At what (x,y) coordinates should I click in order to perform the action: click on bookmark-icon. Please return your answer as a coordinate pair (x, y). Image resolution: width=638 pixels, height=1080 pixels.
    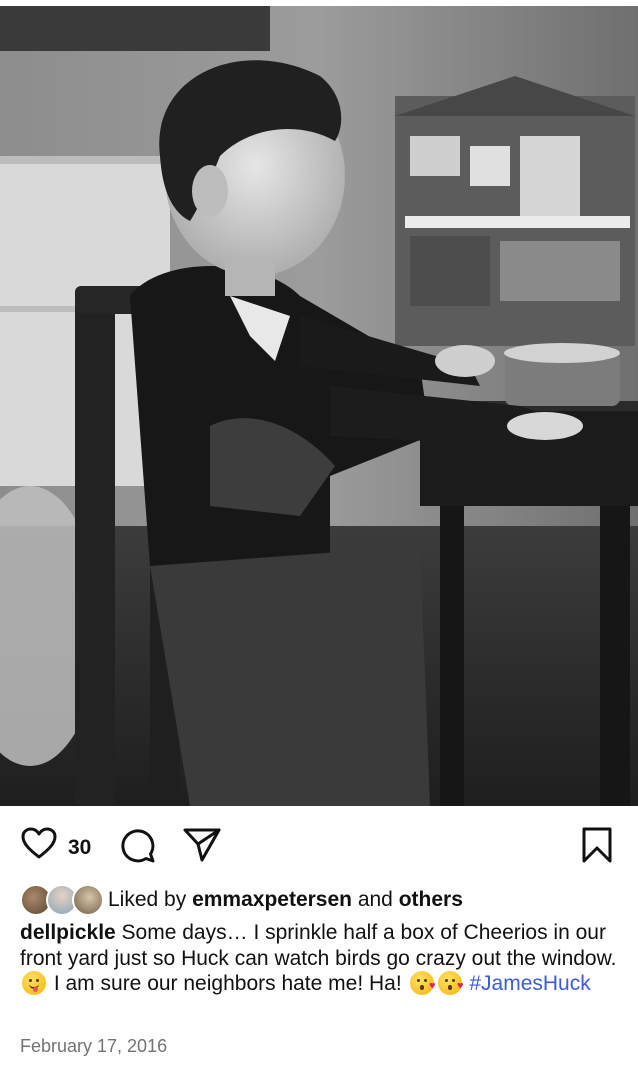
    Looking at the image, I should click on (597, 845).